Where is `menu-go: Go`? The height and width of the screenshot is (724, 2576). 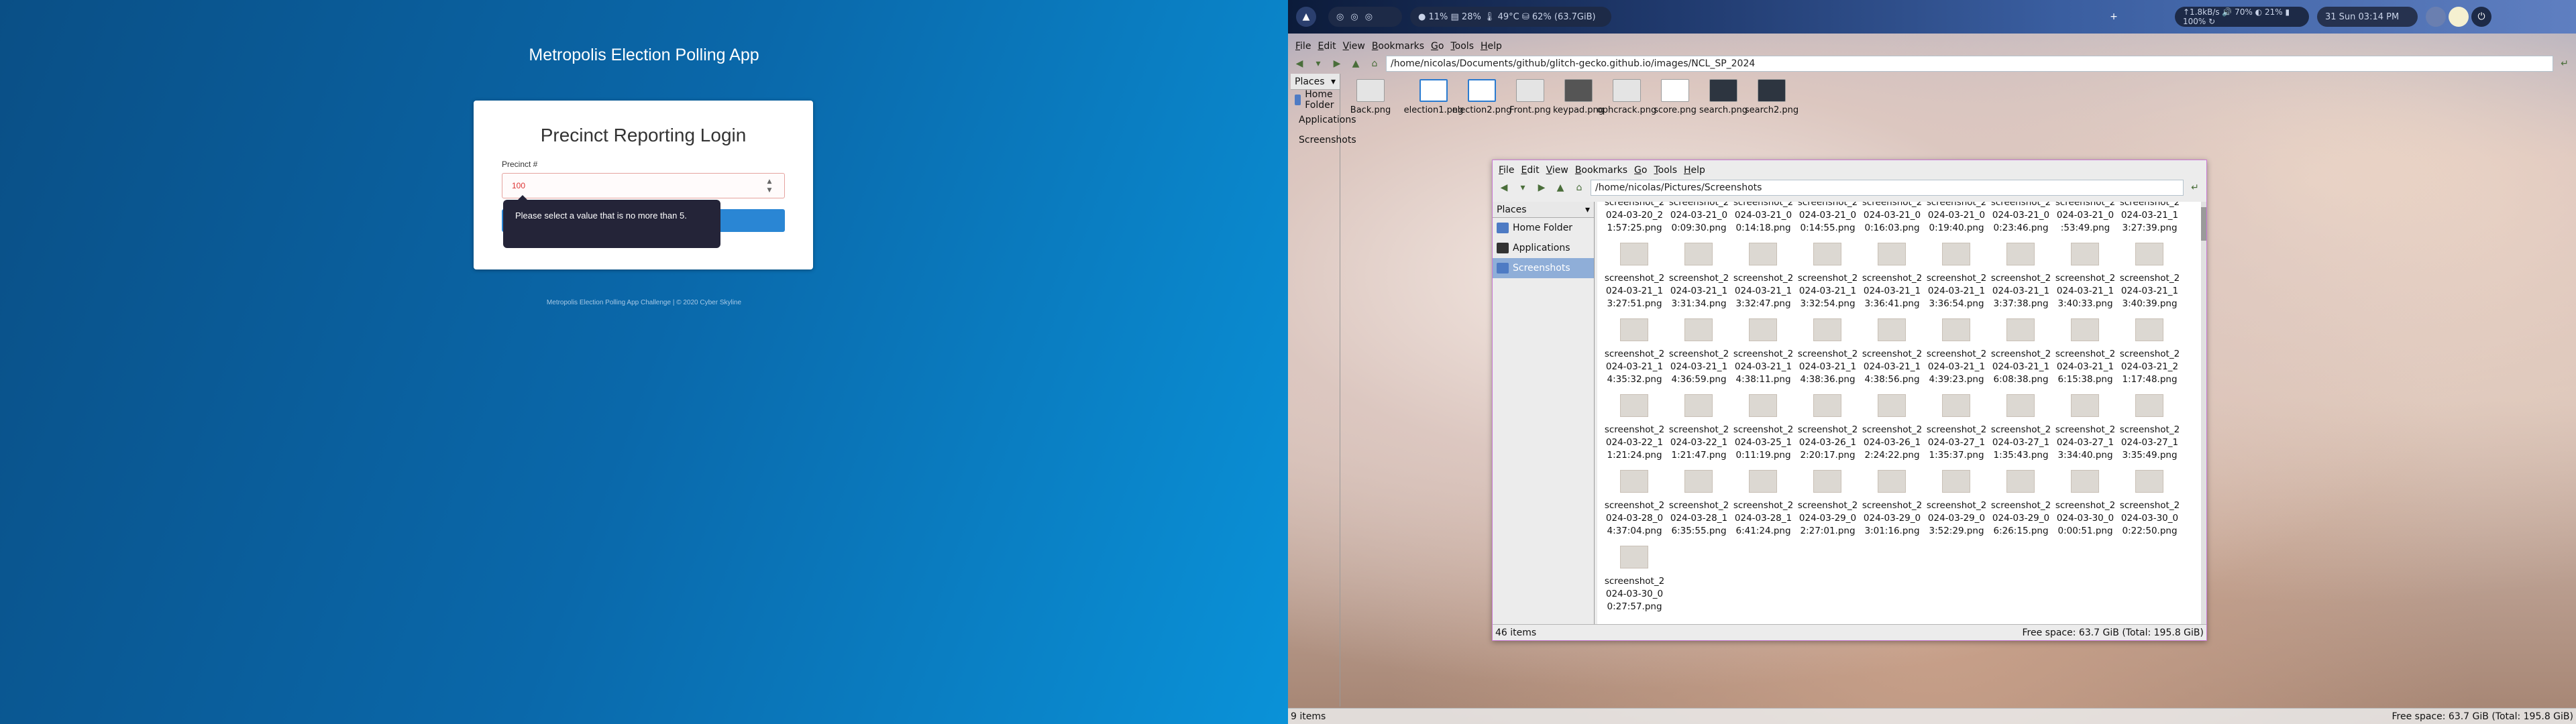 menu-go: Go is located at coordinates (1437, 46).